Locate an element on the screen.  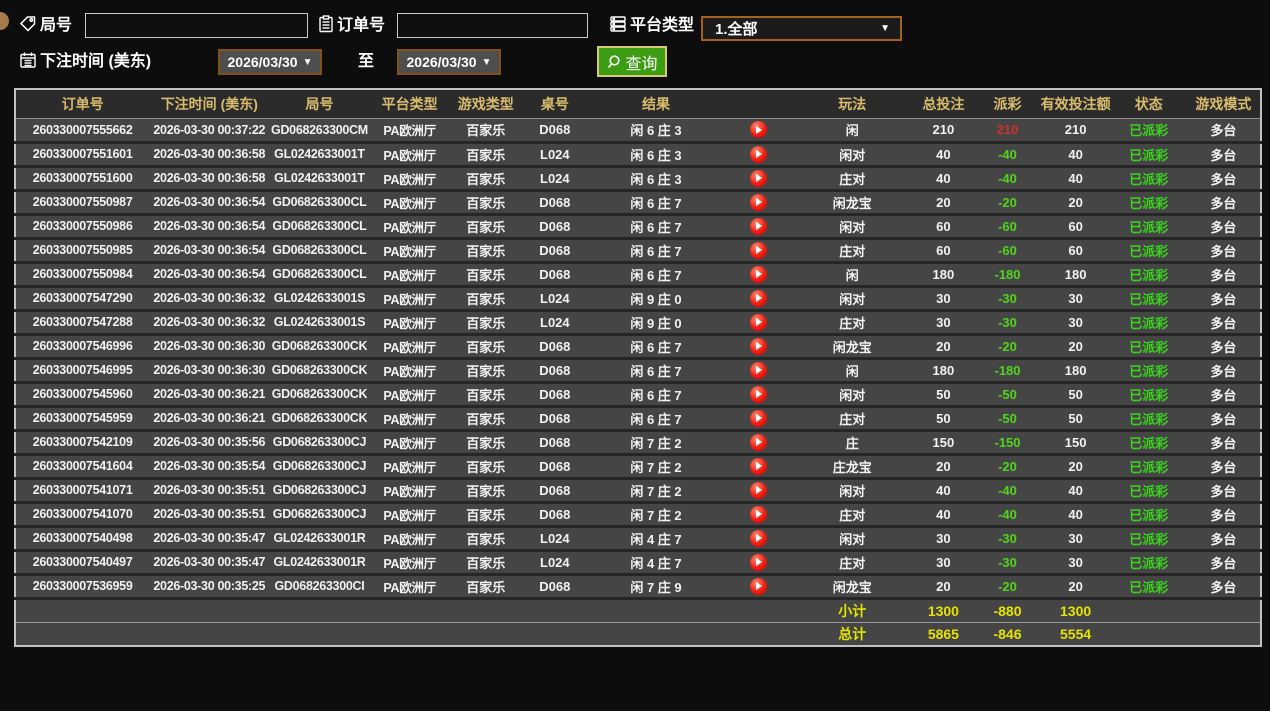
cell-order-no: 260330007540497 is located at coordinates (82, 563).